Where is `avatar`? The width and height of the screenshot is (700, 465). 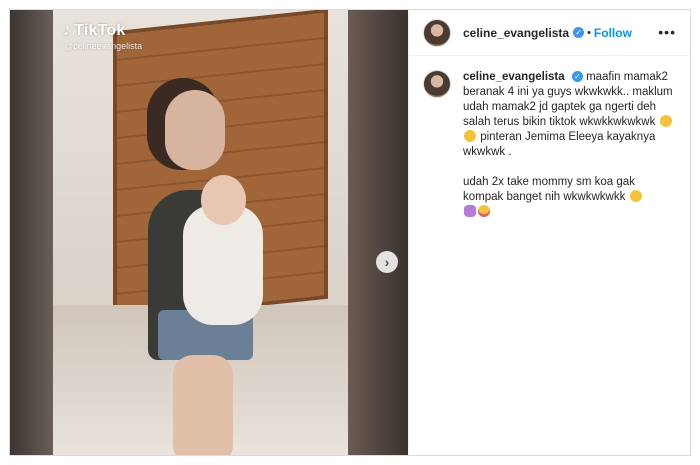 avatar is located at coordinates (437, 32).